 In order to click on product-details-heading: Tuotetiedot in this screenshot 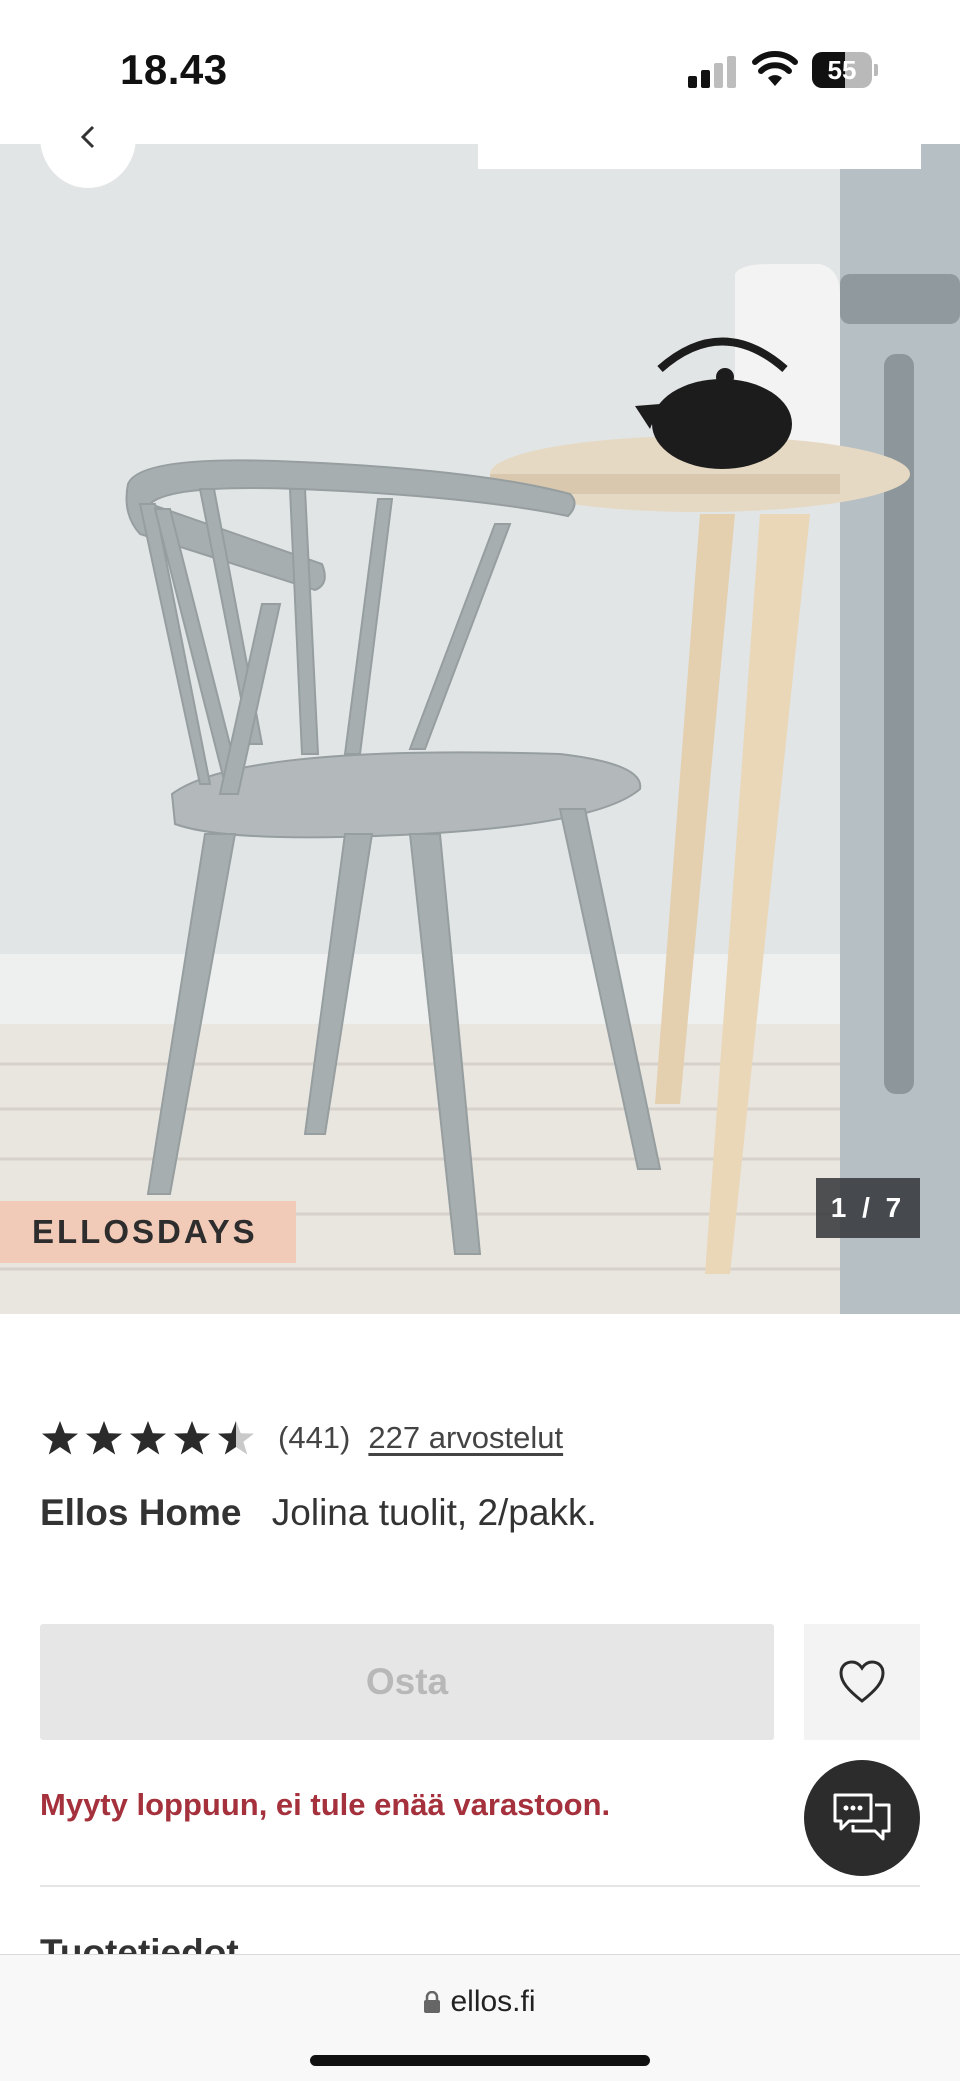, I will do `click(480, 1945)`.